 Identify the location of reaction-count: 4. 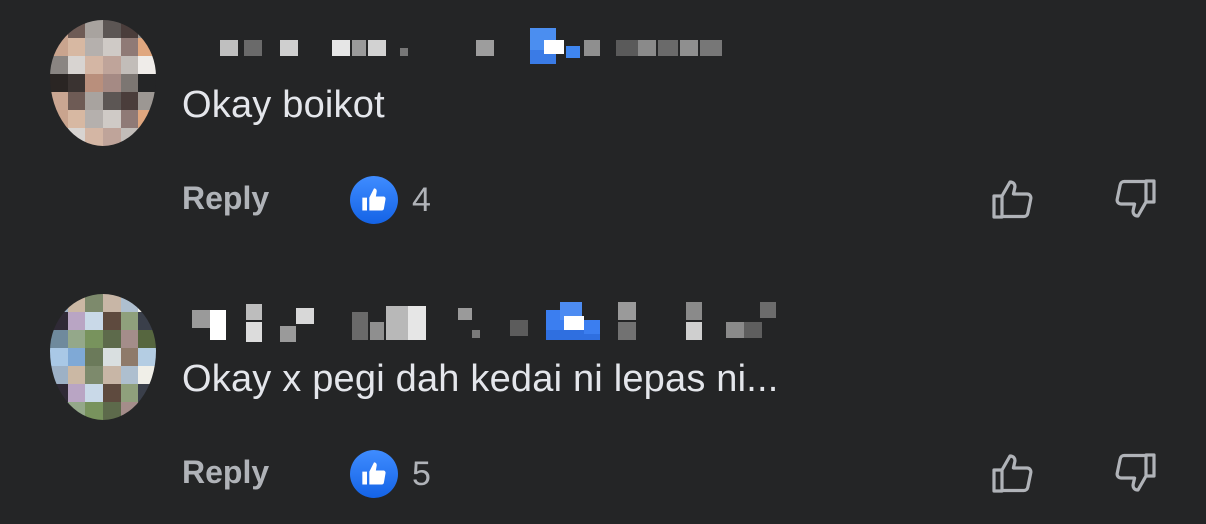
(421, 199).